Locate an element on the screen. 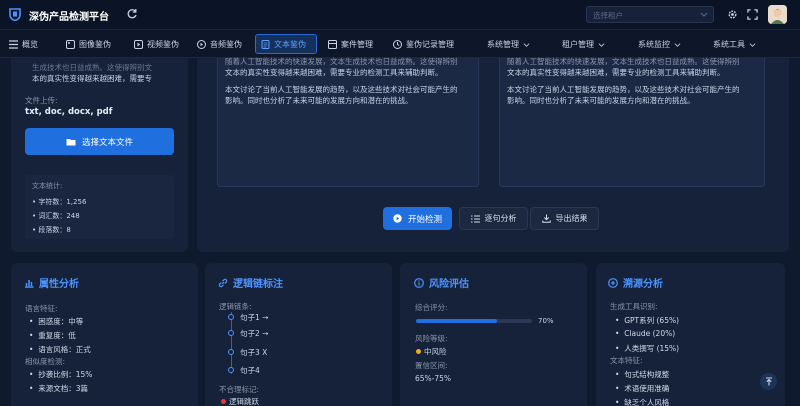 This screenshot has width=800, height=406. lang-item: • 语言风格：正式 is located at coordinates (60, 349).